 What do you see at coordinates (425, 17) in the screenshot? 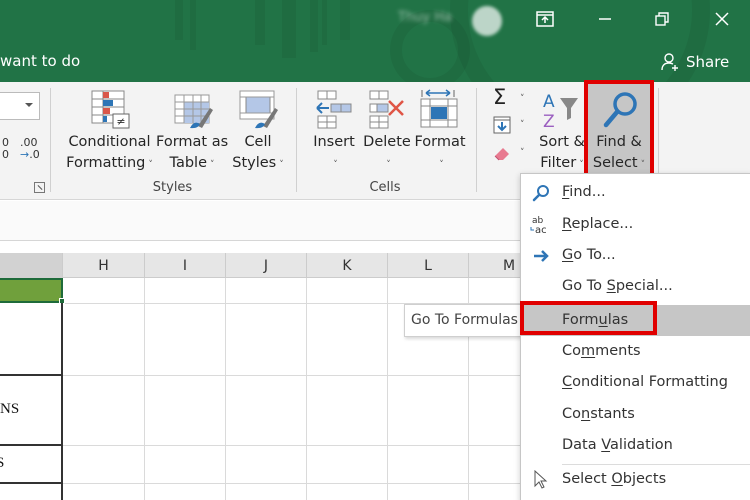
I see `user-name: Thuy Ha` at bounding box center [425, 17].